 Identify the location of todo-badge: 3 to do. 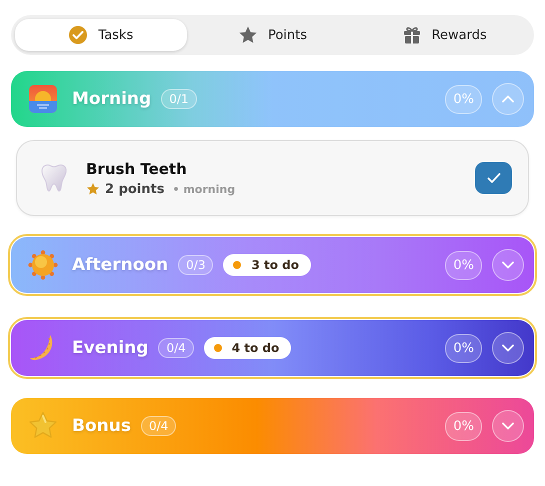
(267, 265).